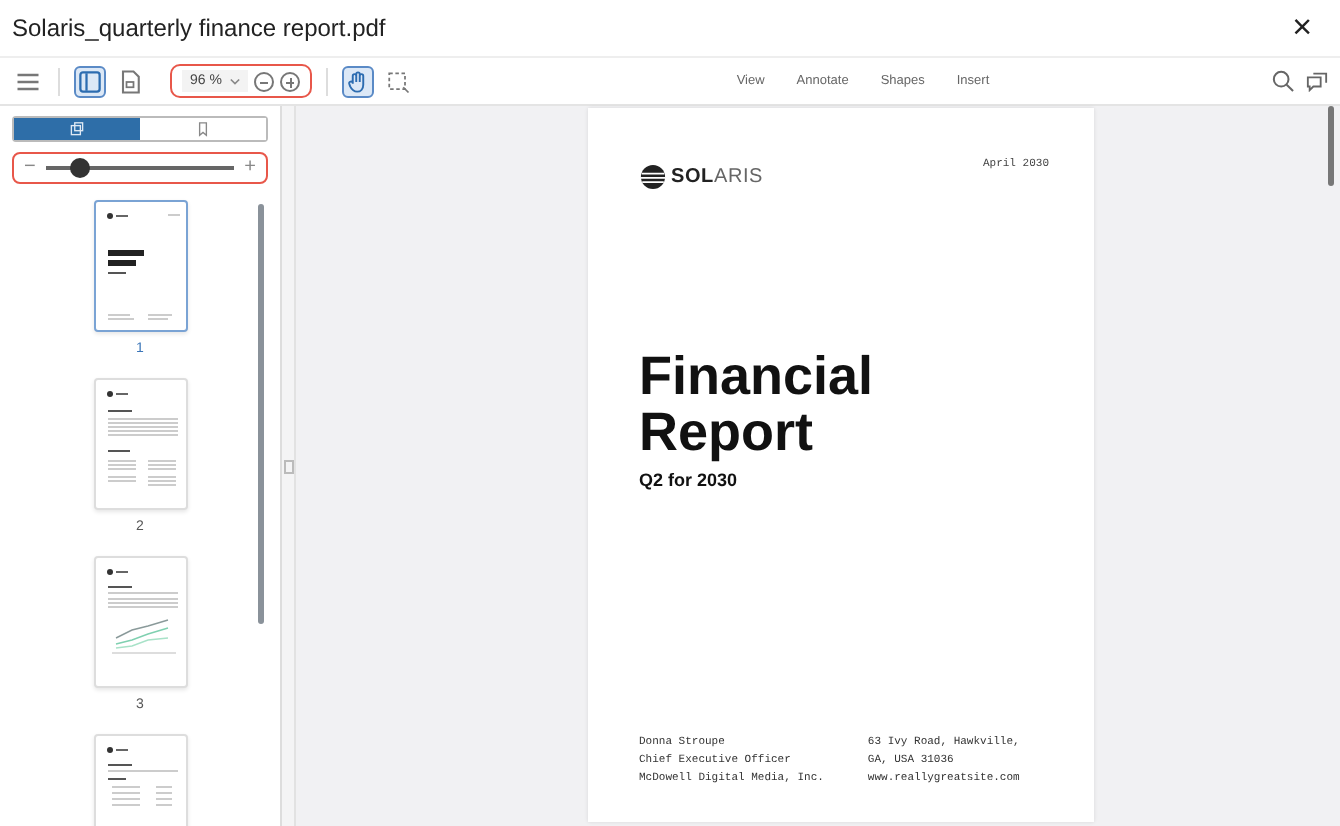 This screenshot has height=826, width=1340. What do you see at coordinates (289, 81) in the screenshot?
I see `zoom-in-icon` at bounding box center [289, 81].